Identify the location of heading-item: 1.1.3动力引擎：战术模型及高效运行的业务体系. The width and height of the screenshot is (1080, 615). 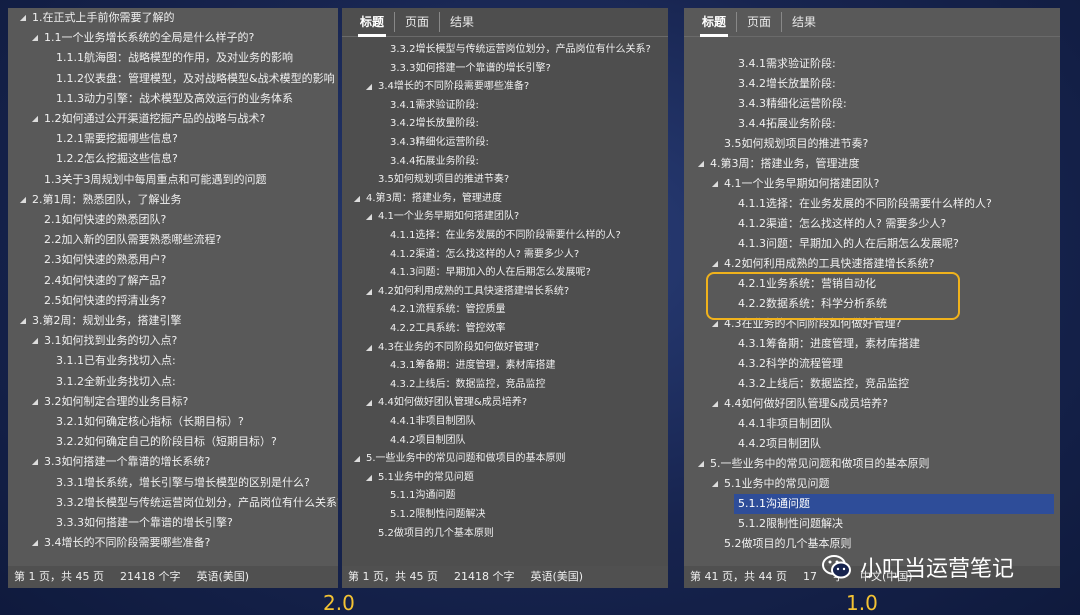
(173, 99).